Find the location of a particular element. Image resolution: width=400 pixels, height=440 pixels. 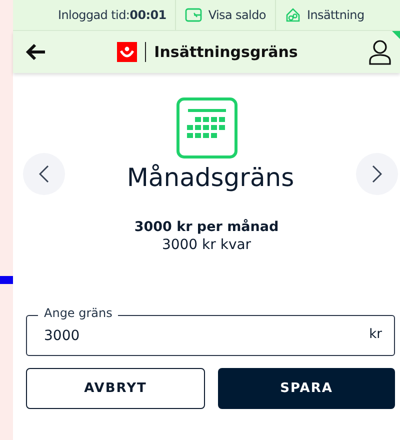

wallet-icon is located at coordinates (193, 15).